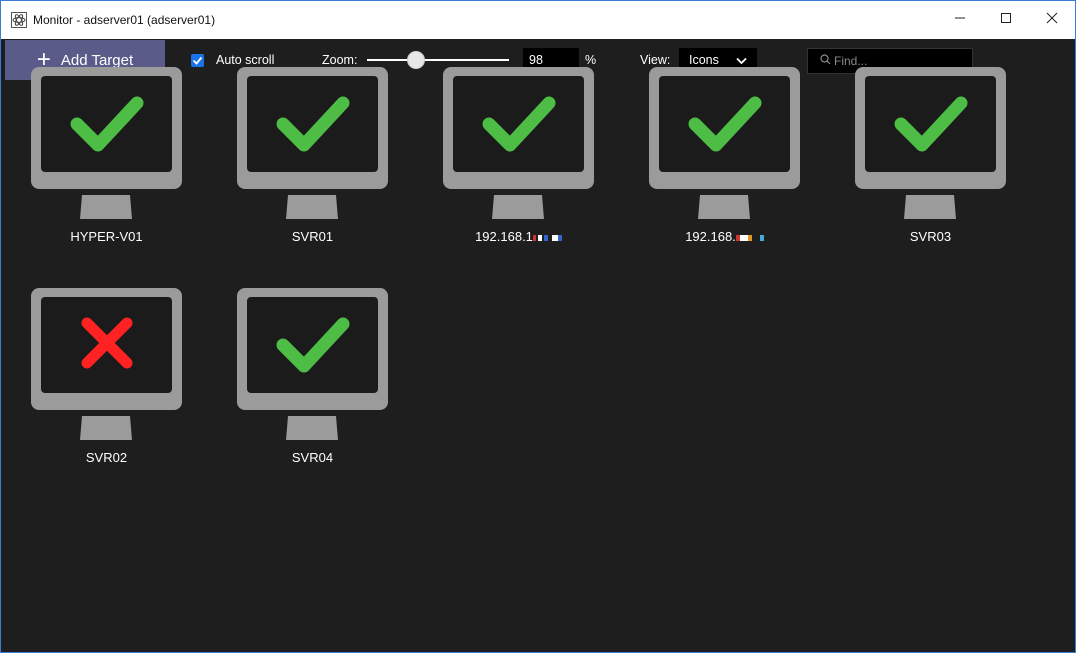 The width and height of the screenshot is (1076, 653). Describe the element at coordinates (106, 236) in the screenshot. I see `target-name: HYPER-V01` at that location.